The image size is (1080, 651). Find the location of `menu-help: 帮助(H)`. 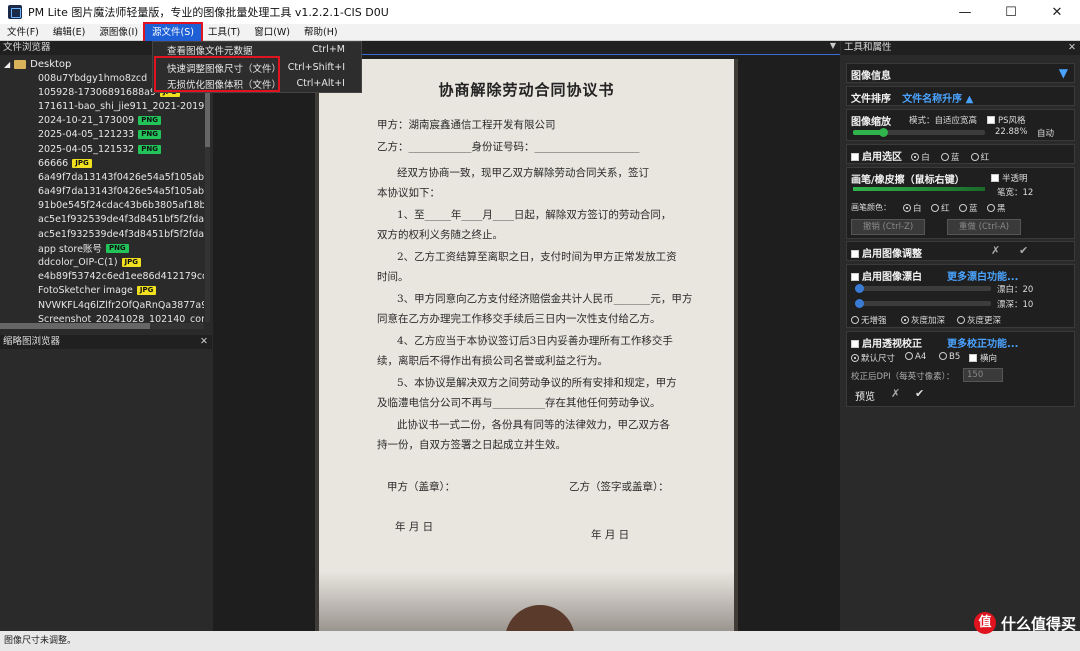

menu-help: 帮助(H) is located at coordinates (321, 32).